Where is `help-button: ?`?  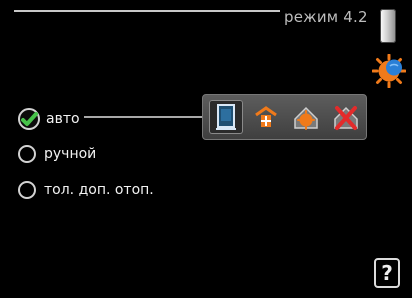
help-button: ? is located at coordinates (387, 273).